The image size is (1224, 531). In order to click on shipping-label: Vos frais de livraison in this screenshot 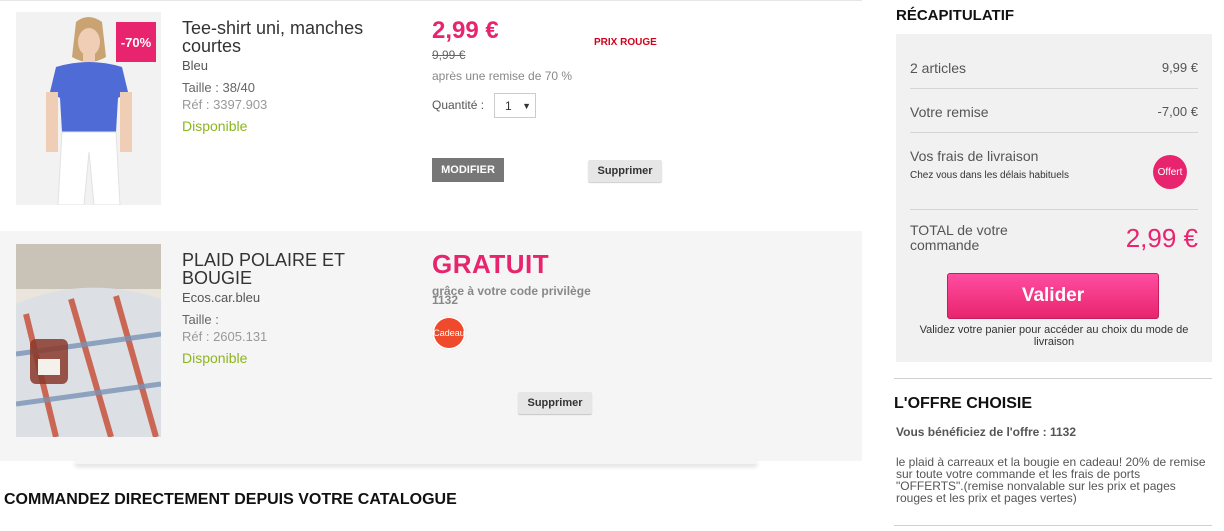, I will do `click(974, 156)`.